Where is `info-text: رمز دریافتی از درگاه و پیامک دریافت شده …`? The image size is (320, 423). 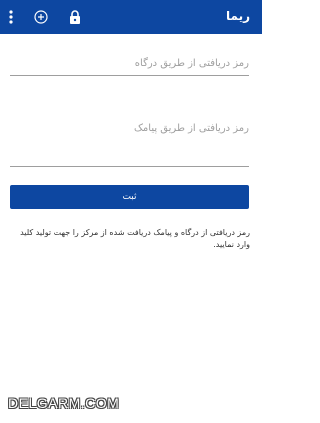
info-text: رمز دریافتی از درگاه و پیامک دریافت شده … is located at coordinates (135, 238).